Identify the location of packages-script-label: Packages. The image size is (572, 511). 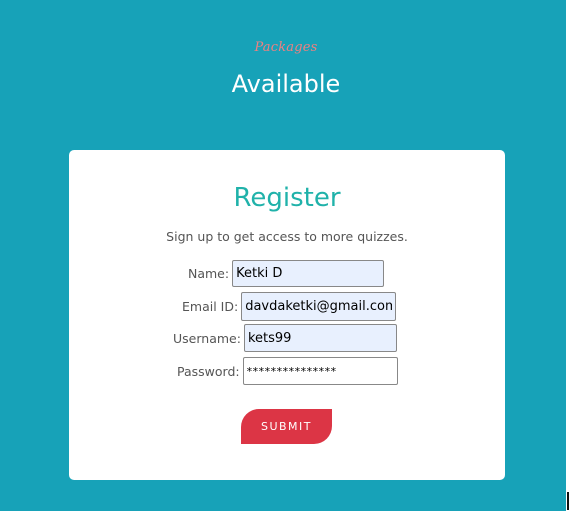
(286, 47).